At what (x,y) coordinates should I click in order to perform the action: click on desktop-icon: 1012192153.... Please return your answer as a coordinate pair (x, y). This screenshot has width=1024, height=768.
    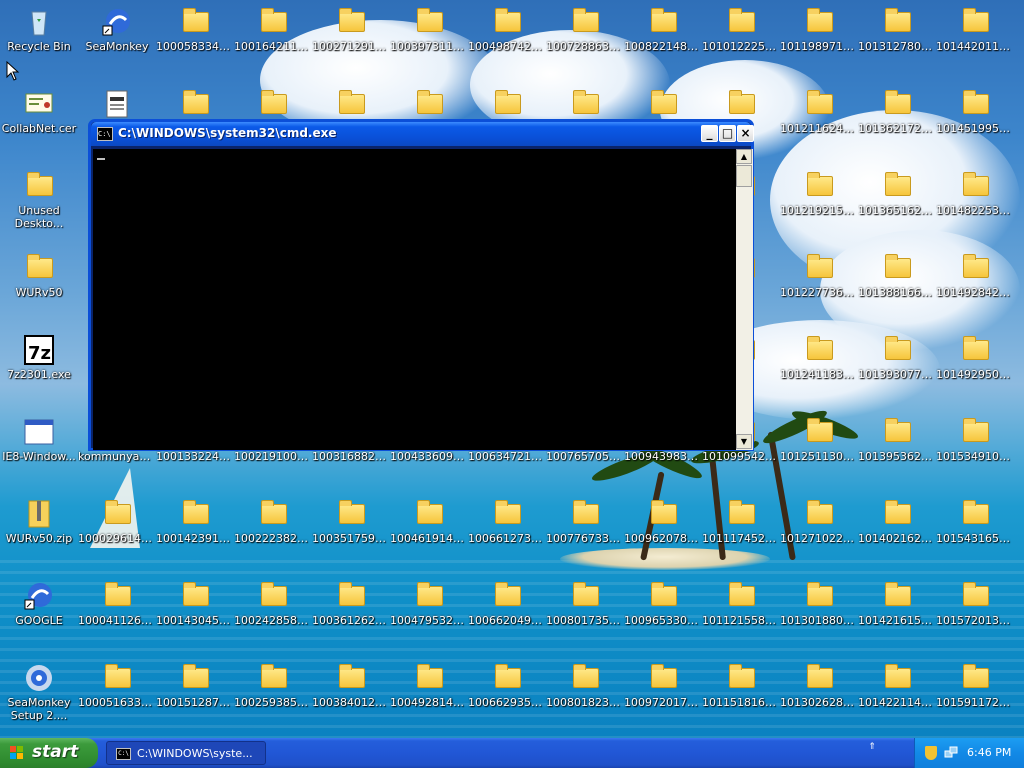
    Looking at the image, I should click on (819, 206).